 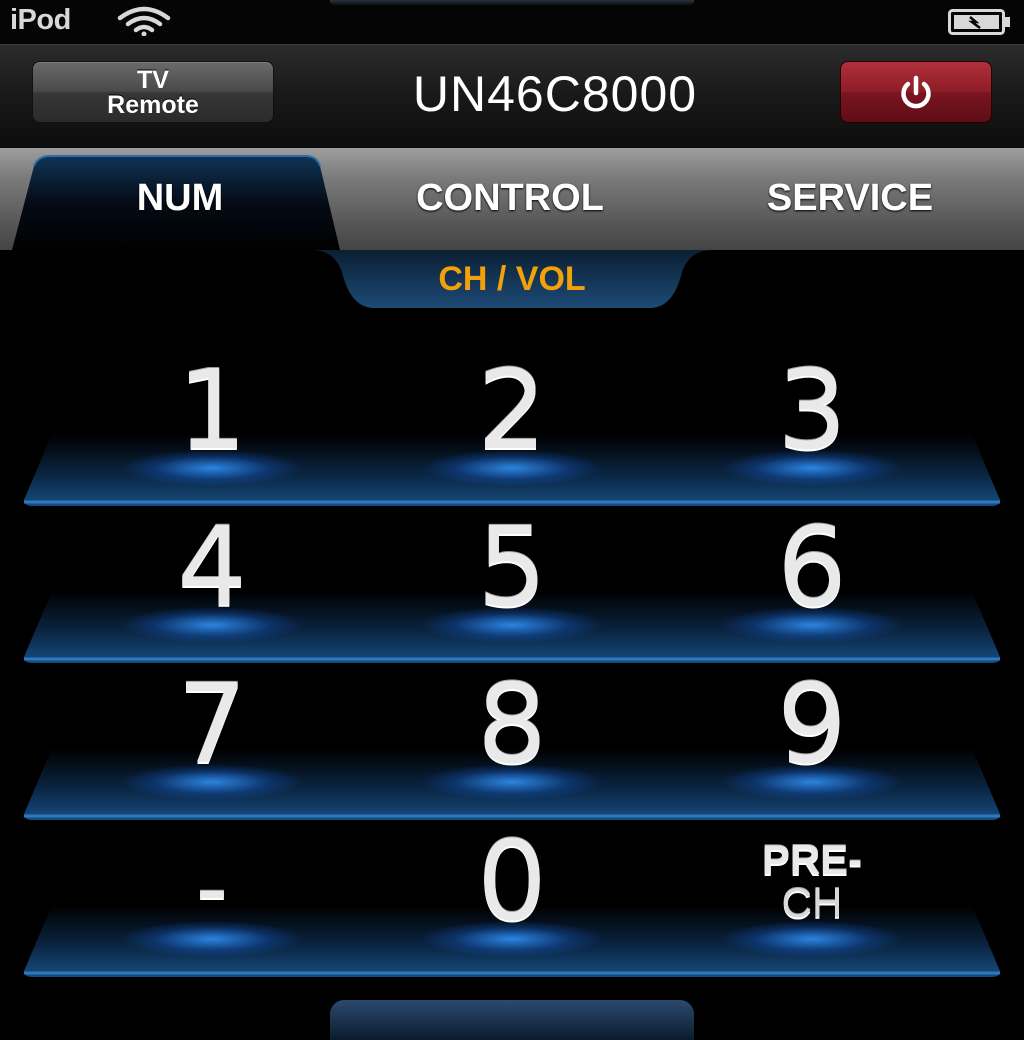 I want to click on key-dash: -, so click(x=212, y=889).